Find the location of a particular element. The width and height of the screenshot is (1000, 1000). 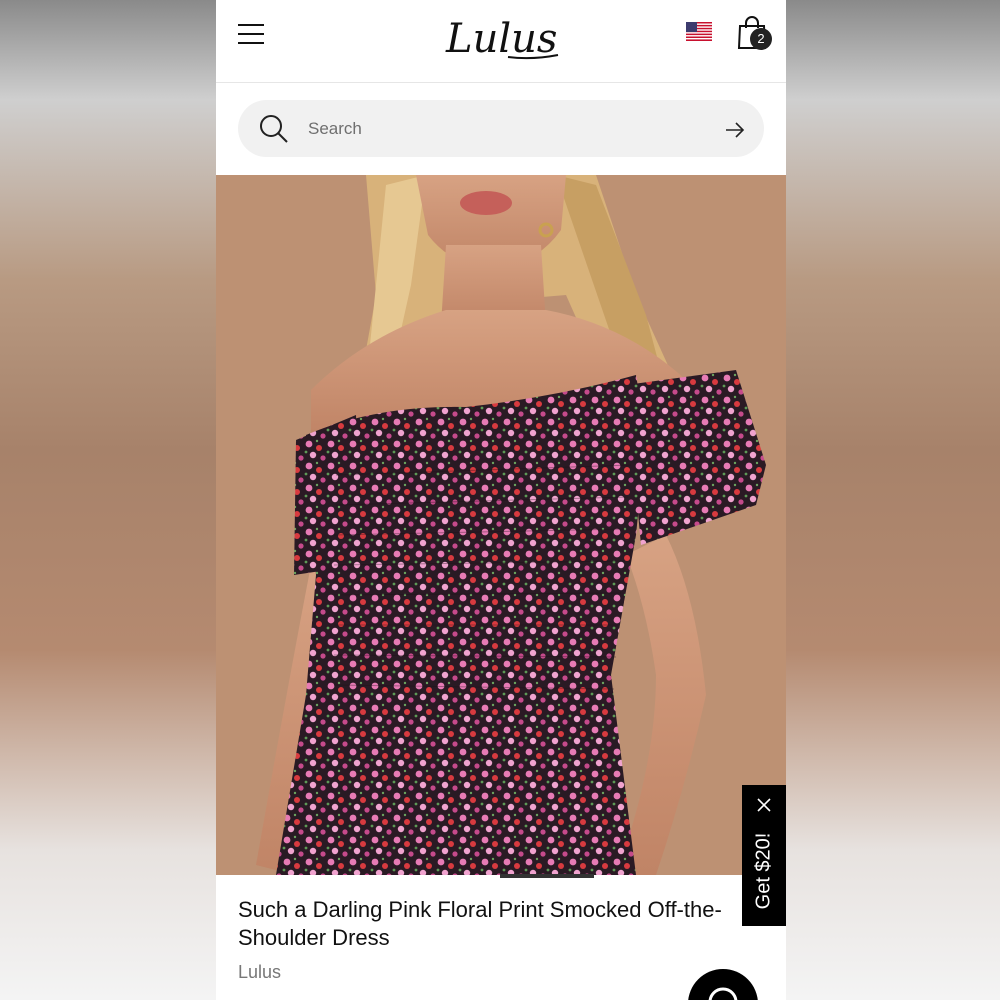

us-flag-icon is located at coordinates (699, 31).